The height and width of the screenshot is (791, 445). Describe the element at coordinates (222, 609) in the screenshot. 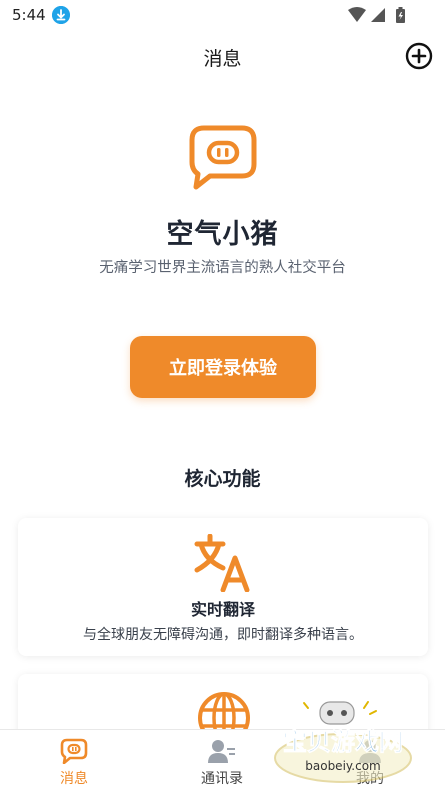

I see `feature-title: 实时翻译` at that location.